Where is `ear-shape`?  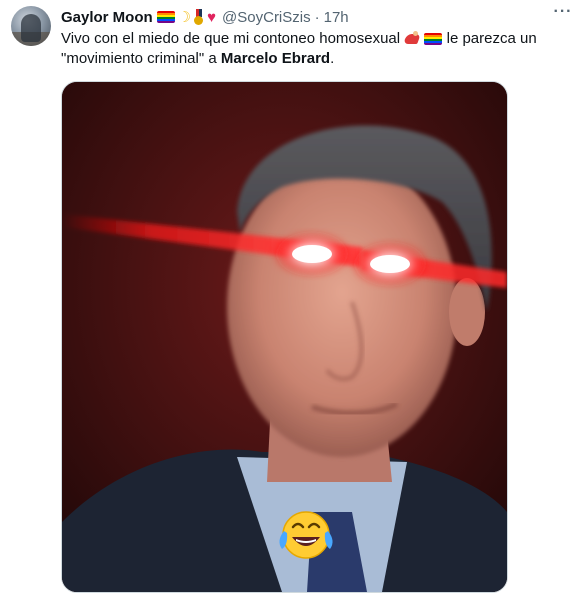 ear-shape is located at coordinates (467, 312).